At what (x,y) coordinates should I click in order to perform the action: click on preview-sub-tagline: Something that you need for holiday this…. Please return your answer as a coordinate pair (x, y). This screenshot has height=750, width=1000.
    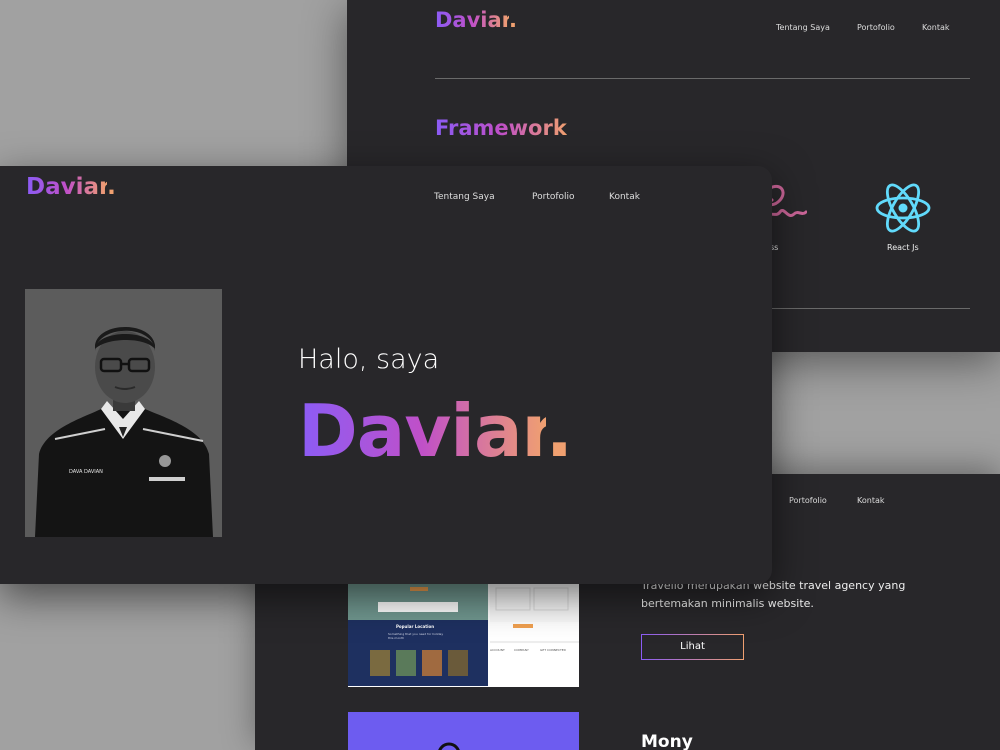
    Looking at the image, I should click on (416, 636).